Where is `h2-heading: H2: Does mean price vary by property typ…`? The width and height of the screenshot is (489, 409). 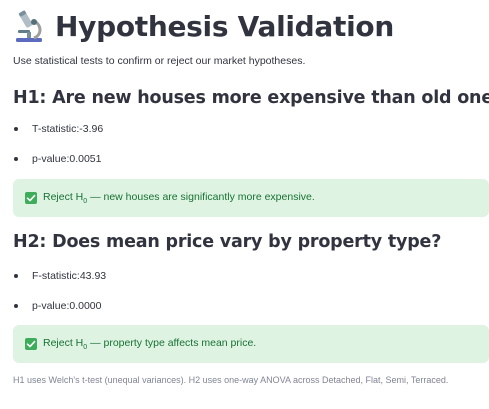
h2-heading: H2: Does mean price vary by property typ… is located at coordinates (227, 242).